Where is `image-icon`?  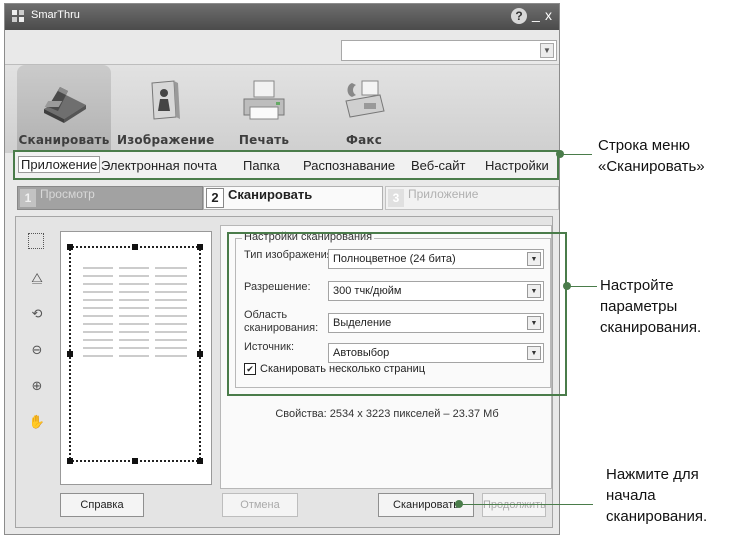
image-icon is located at coordinates (165, 100).